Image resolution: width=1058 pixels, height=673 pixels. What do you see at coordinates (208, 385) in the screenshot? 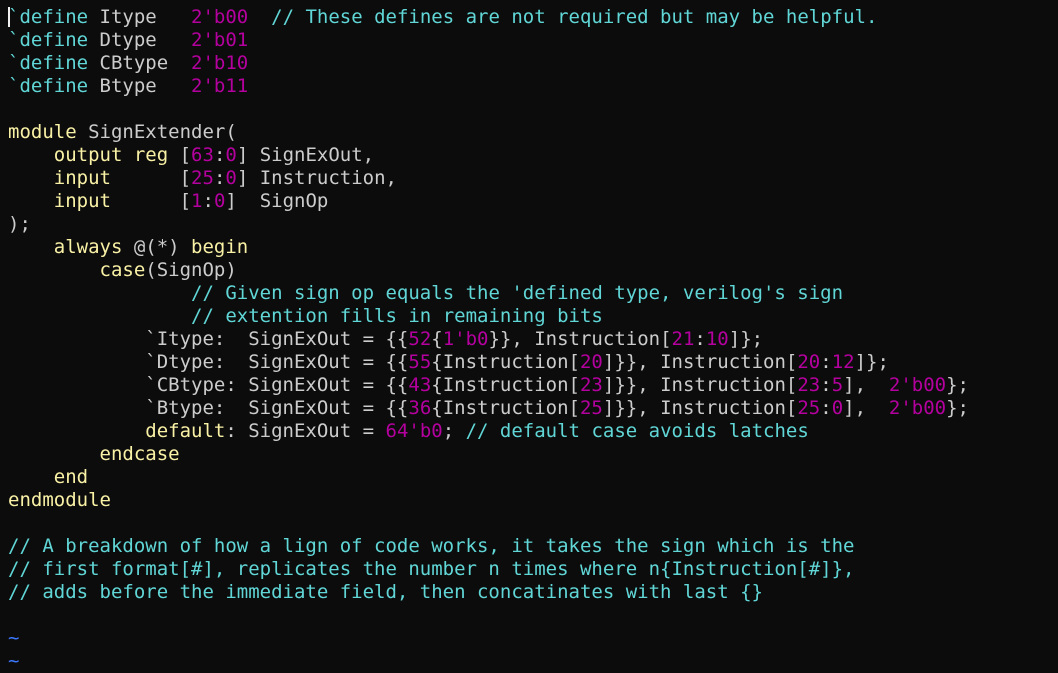
I see `code-token: `CBtype: SignExOut = {{` at bounding box center [208, 385].